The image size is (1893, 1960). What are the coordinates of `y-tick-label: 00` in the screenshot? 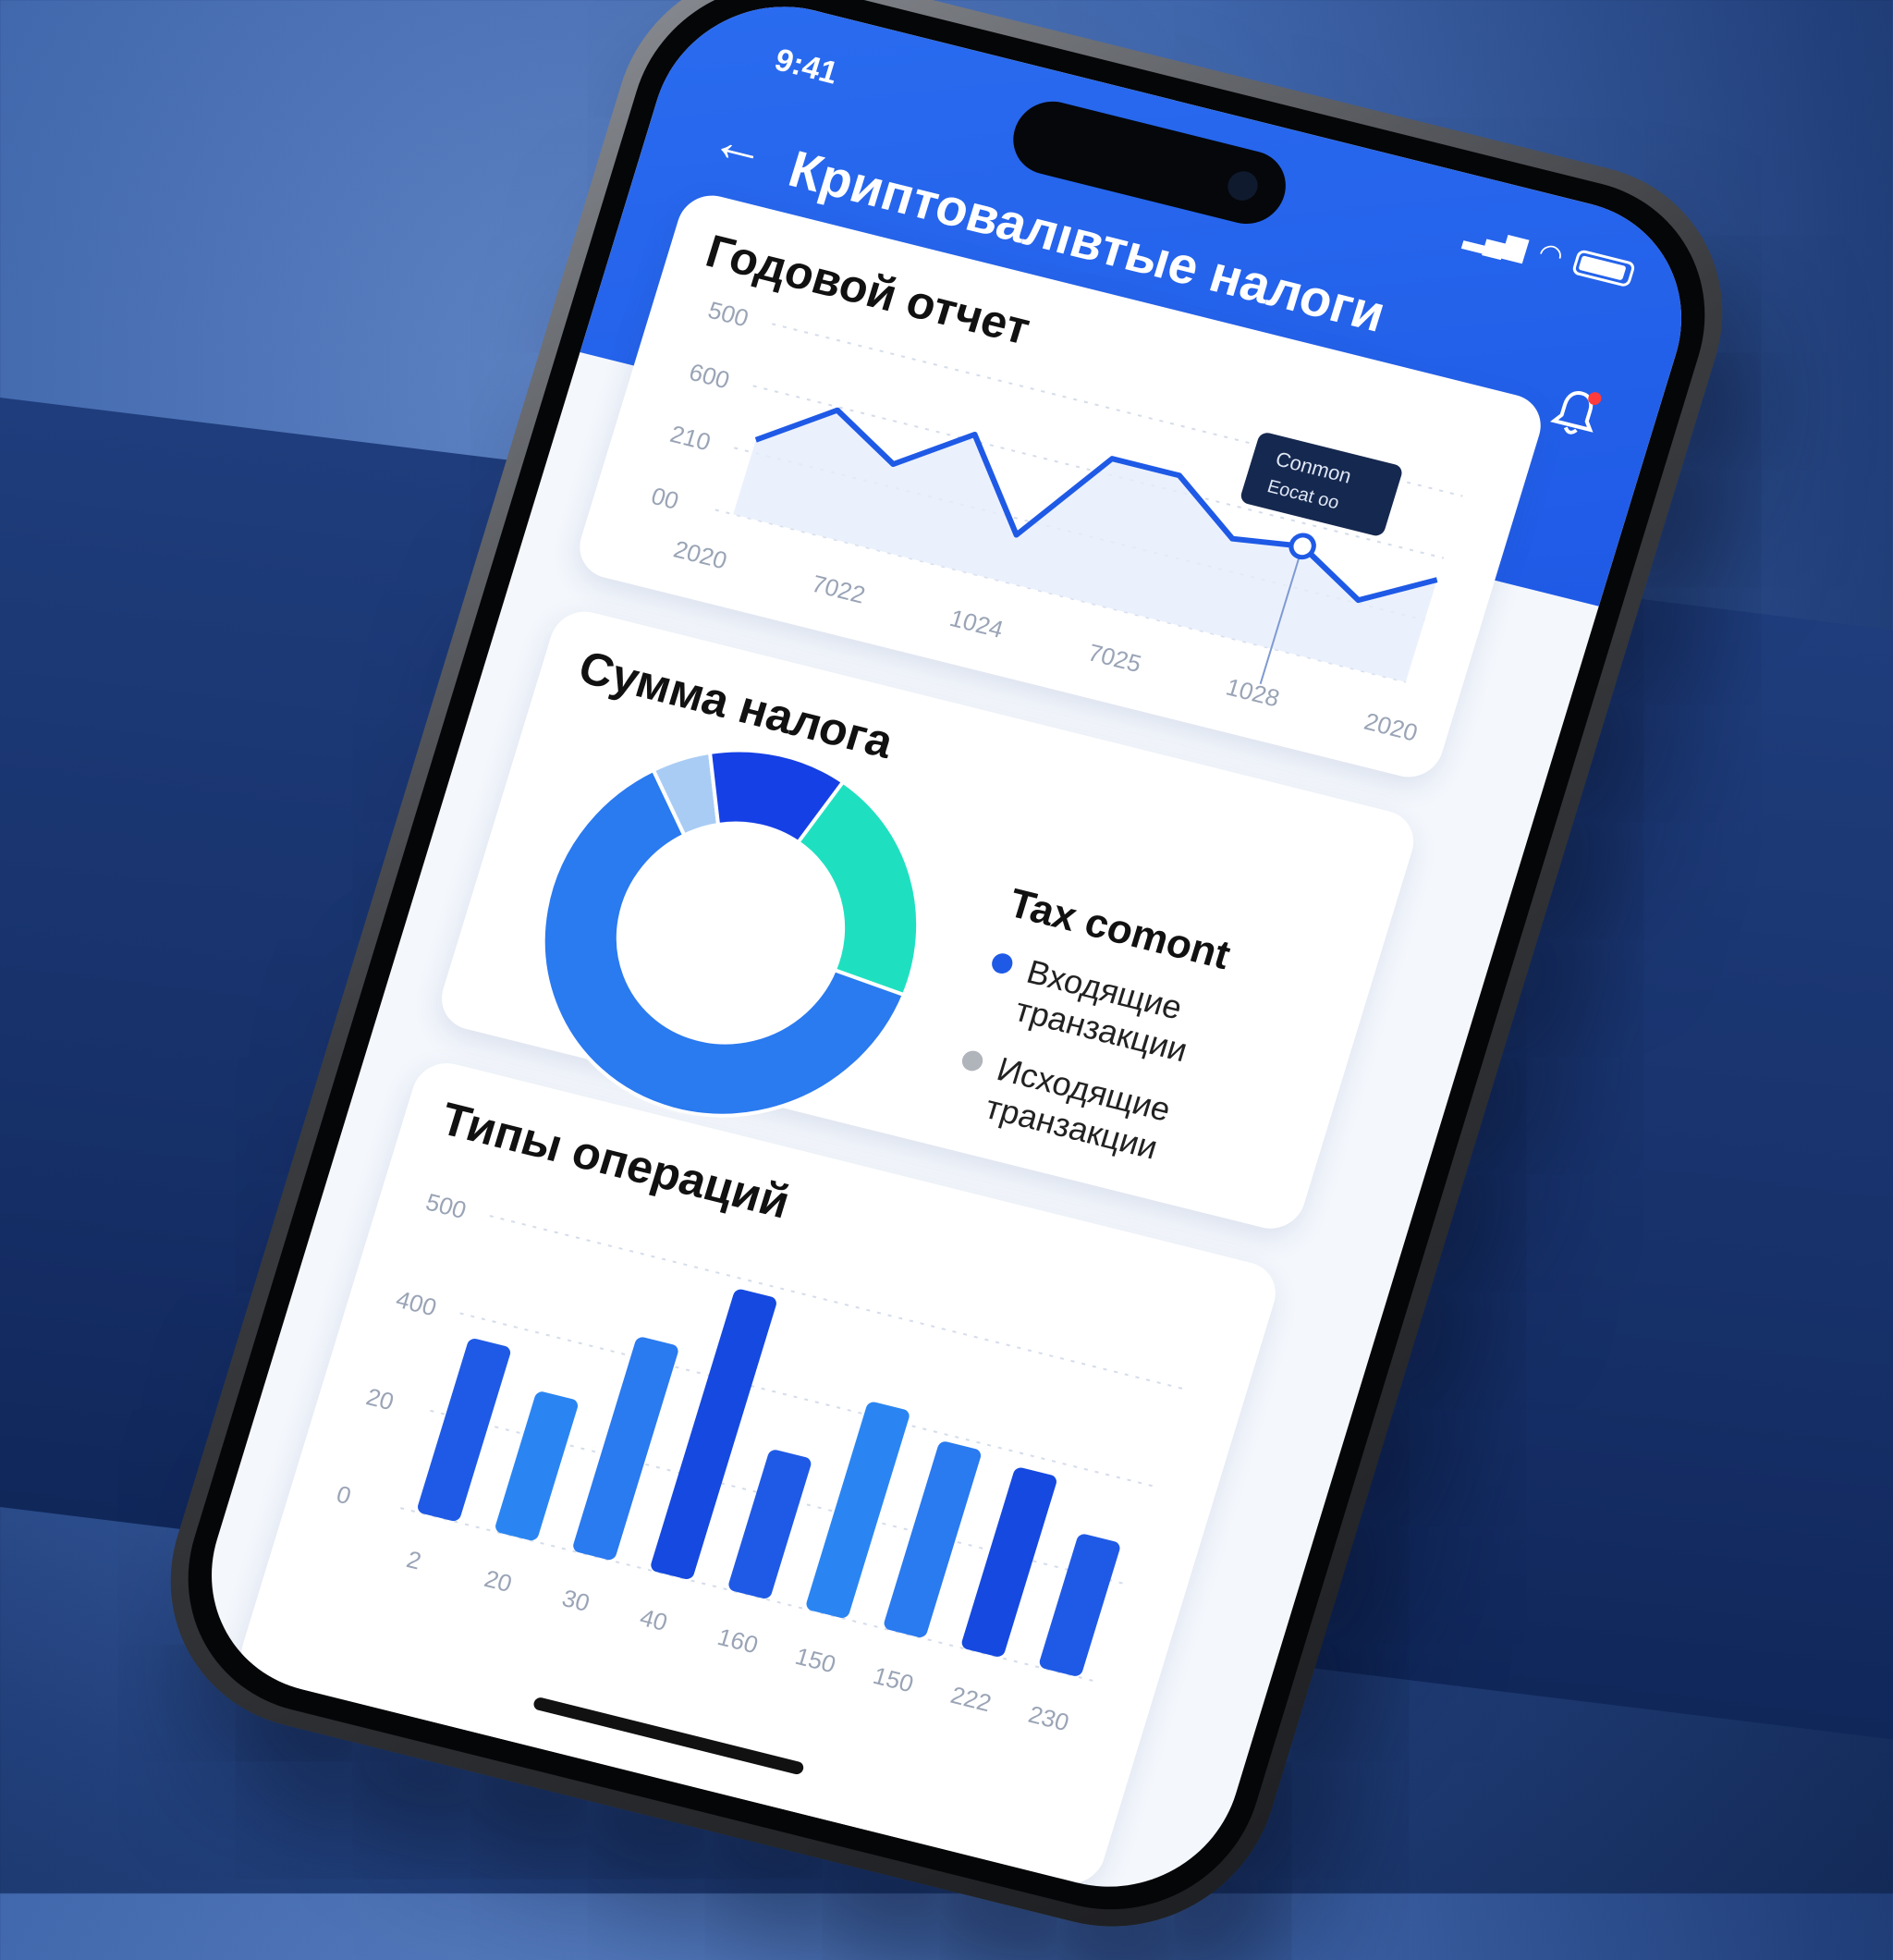 It's located at (665, 499).